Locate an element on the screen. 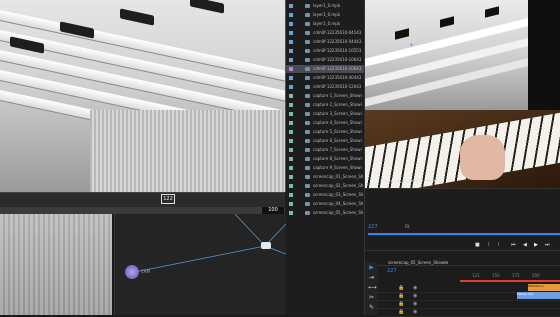 This screenshot has height=317, width=560. project-item: capture 1_Screen_Showi is located at coordinates (325, 96).